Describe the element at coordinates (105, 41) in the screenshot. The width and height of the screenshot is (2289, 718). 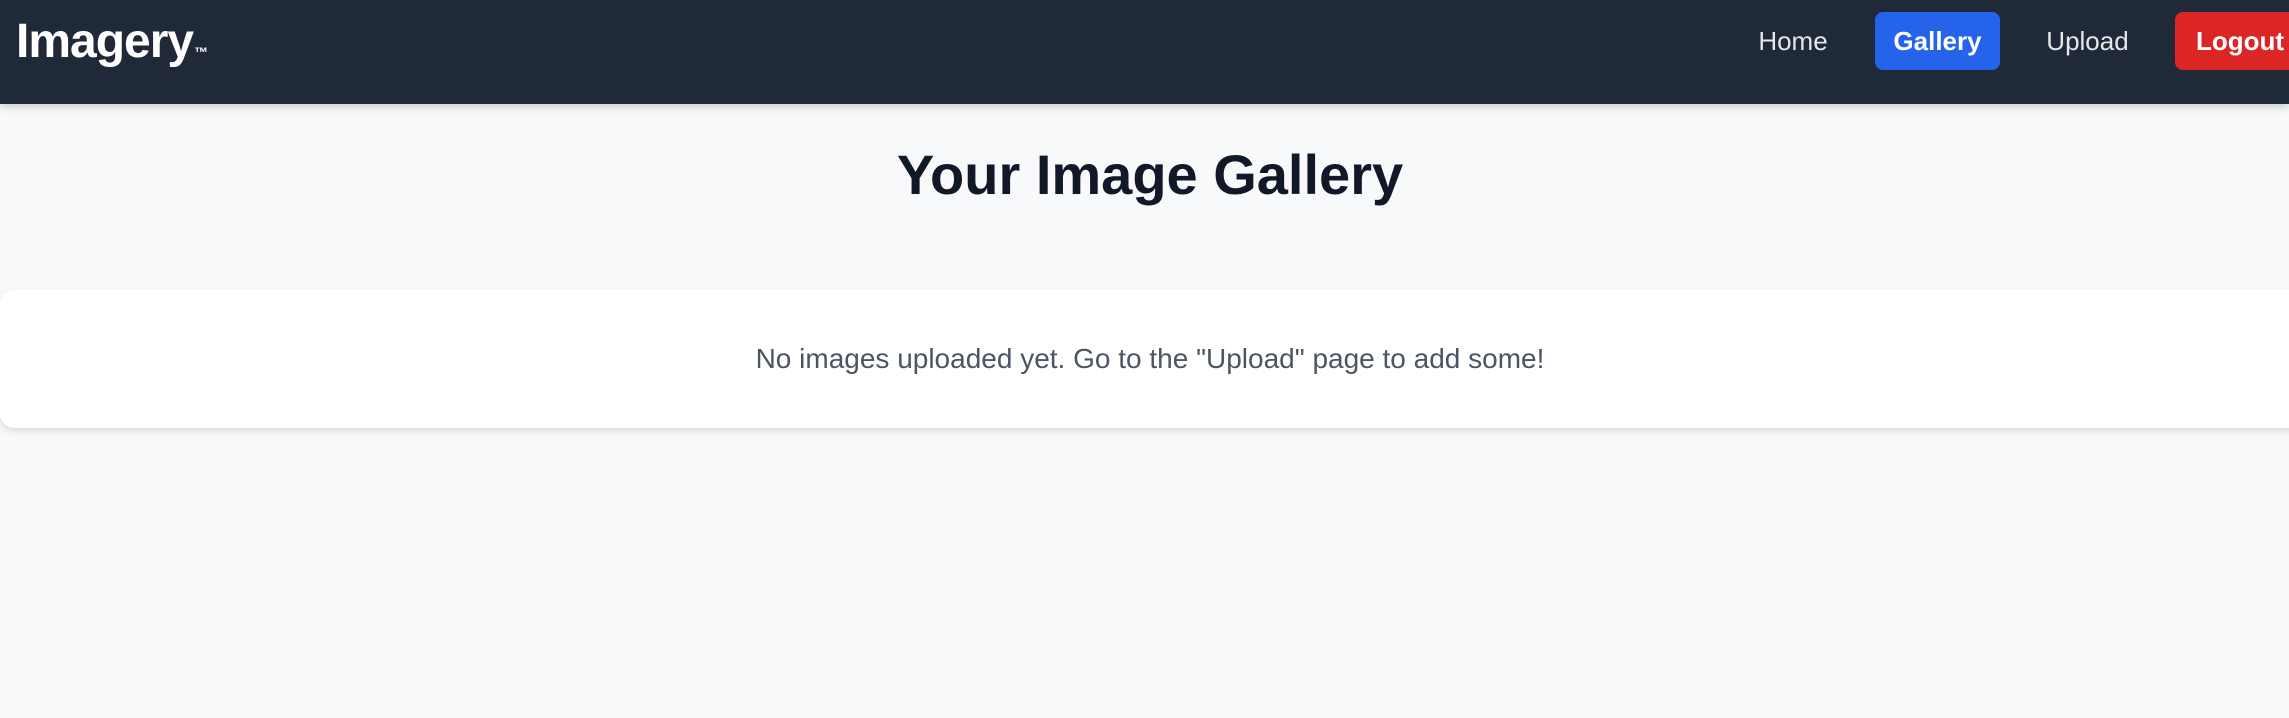
I see `brand-name: Imagery` at that location.